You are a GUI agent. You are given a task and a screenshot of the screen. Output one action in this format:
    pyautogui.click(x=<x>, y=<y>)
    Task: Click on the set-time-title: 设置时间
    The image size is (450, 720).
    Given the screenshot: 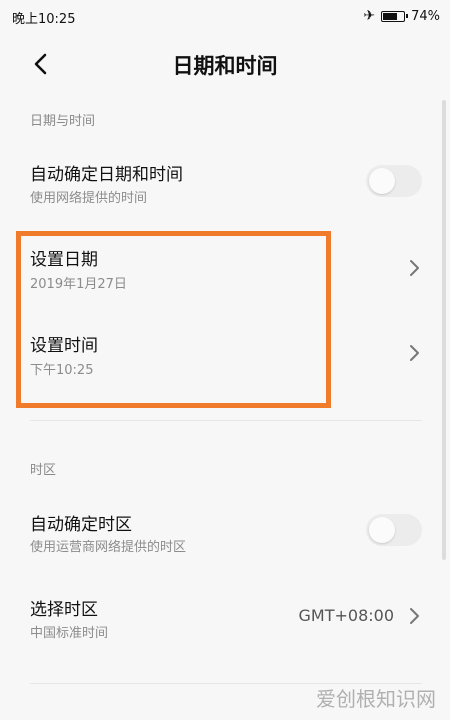 What is the action you would take?
    pyautogui.click(x=64, y=346)
    